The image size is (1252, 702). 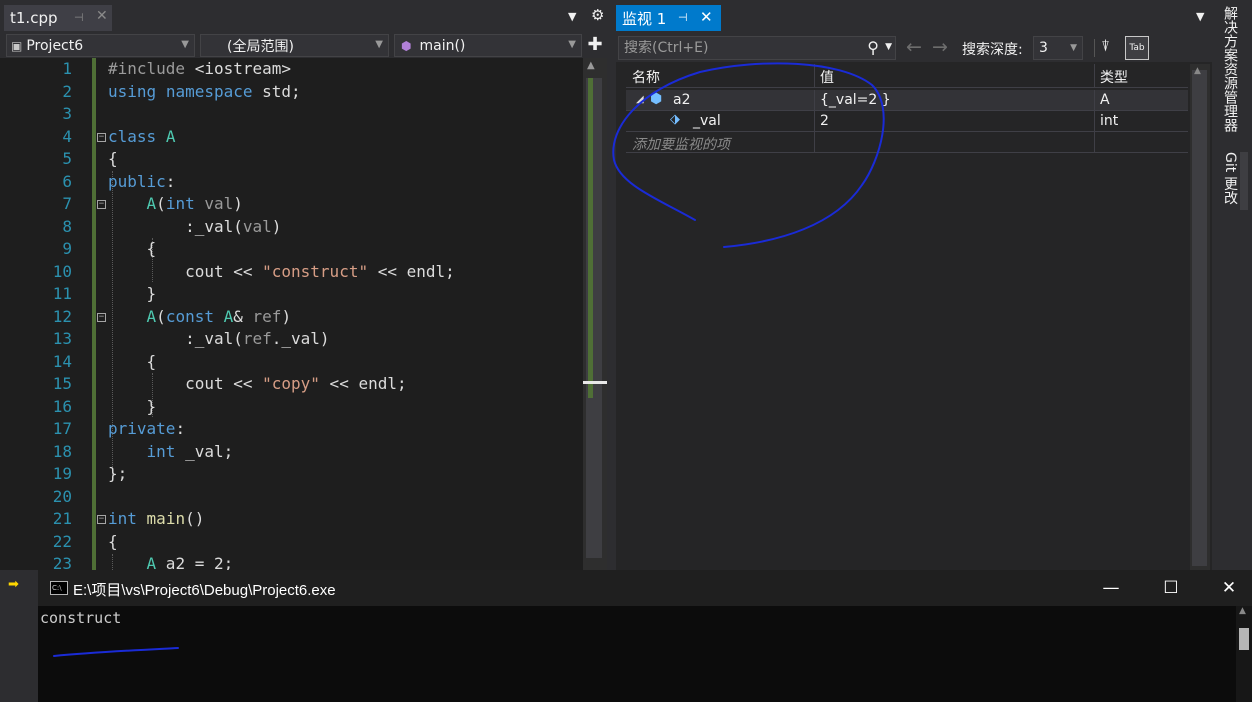 I want to click on code-line: 8 :_val(val), so click(x=291, y=227).